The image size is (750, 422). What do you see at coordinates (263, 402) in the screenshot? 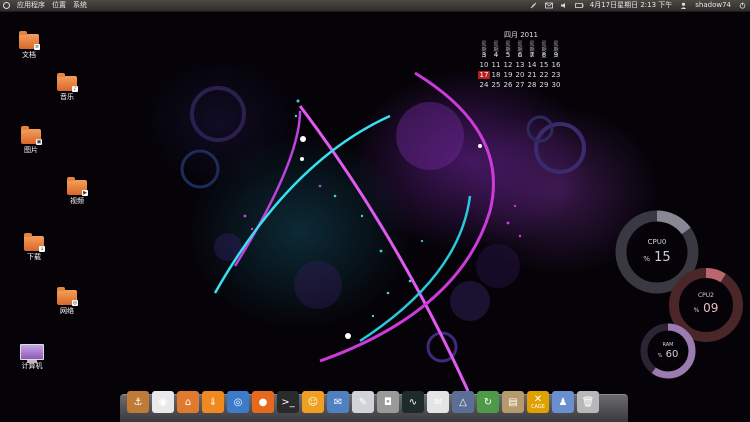
I see `firefox-icon: ●` at bounding box center [263, 402].